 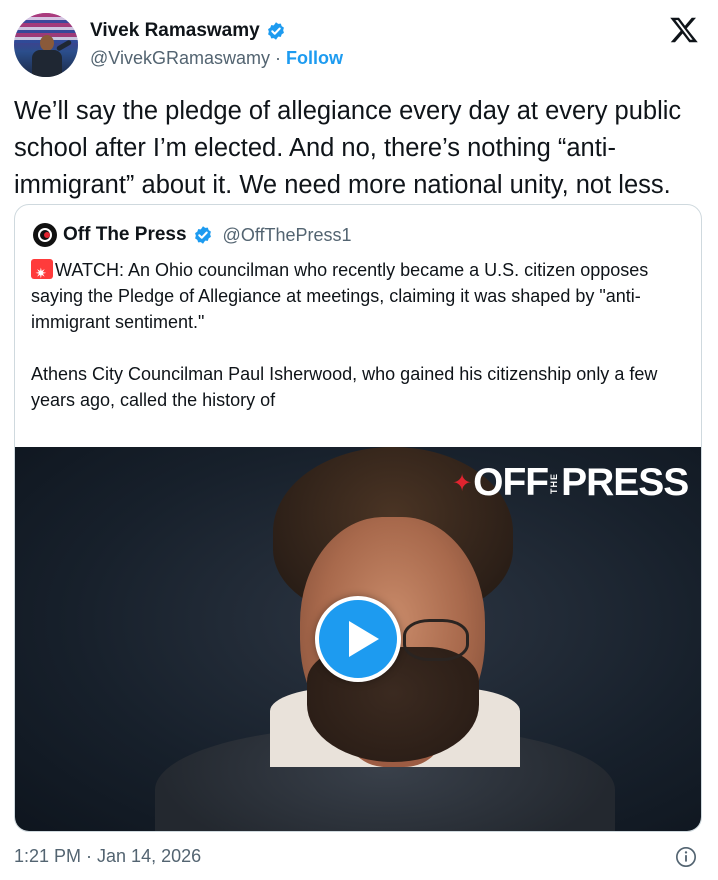 I want to click on author-name-row: Vivek Ramaswamy, so click(x=188, y=31).